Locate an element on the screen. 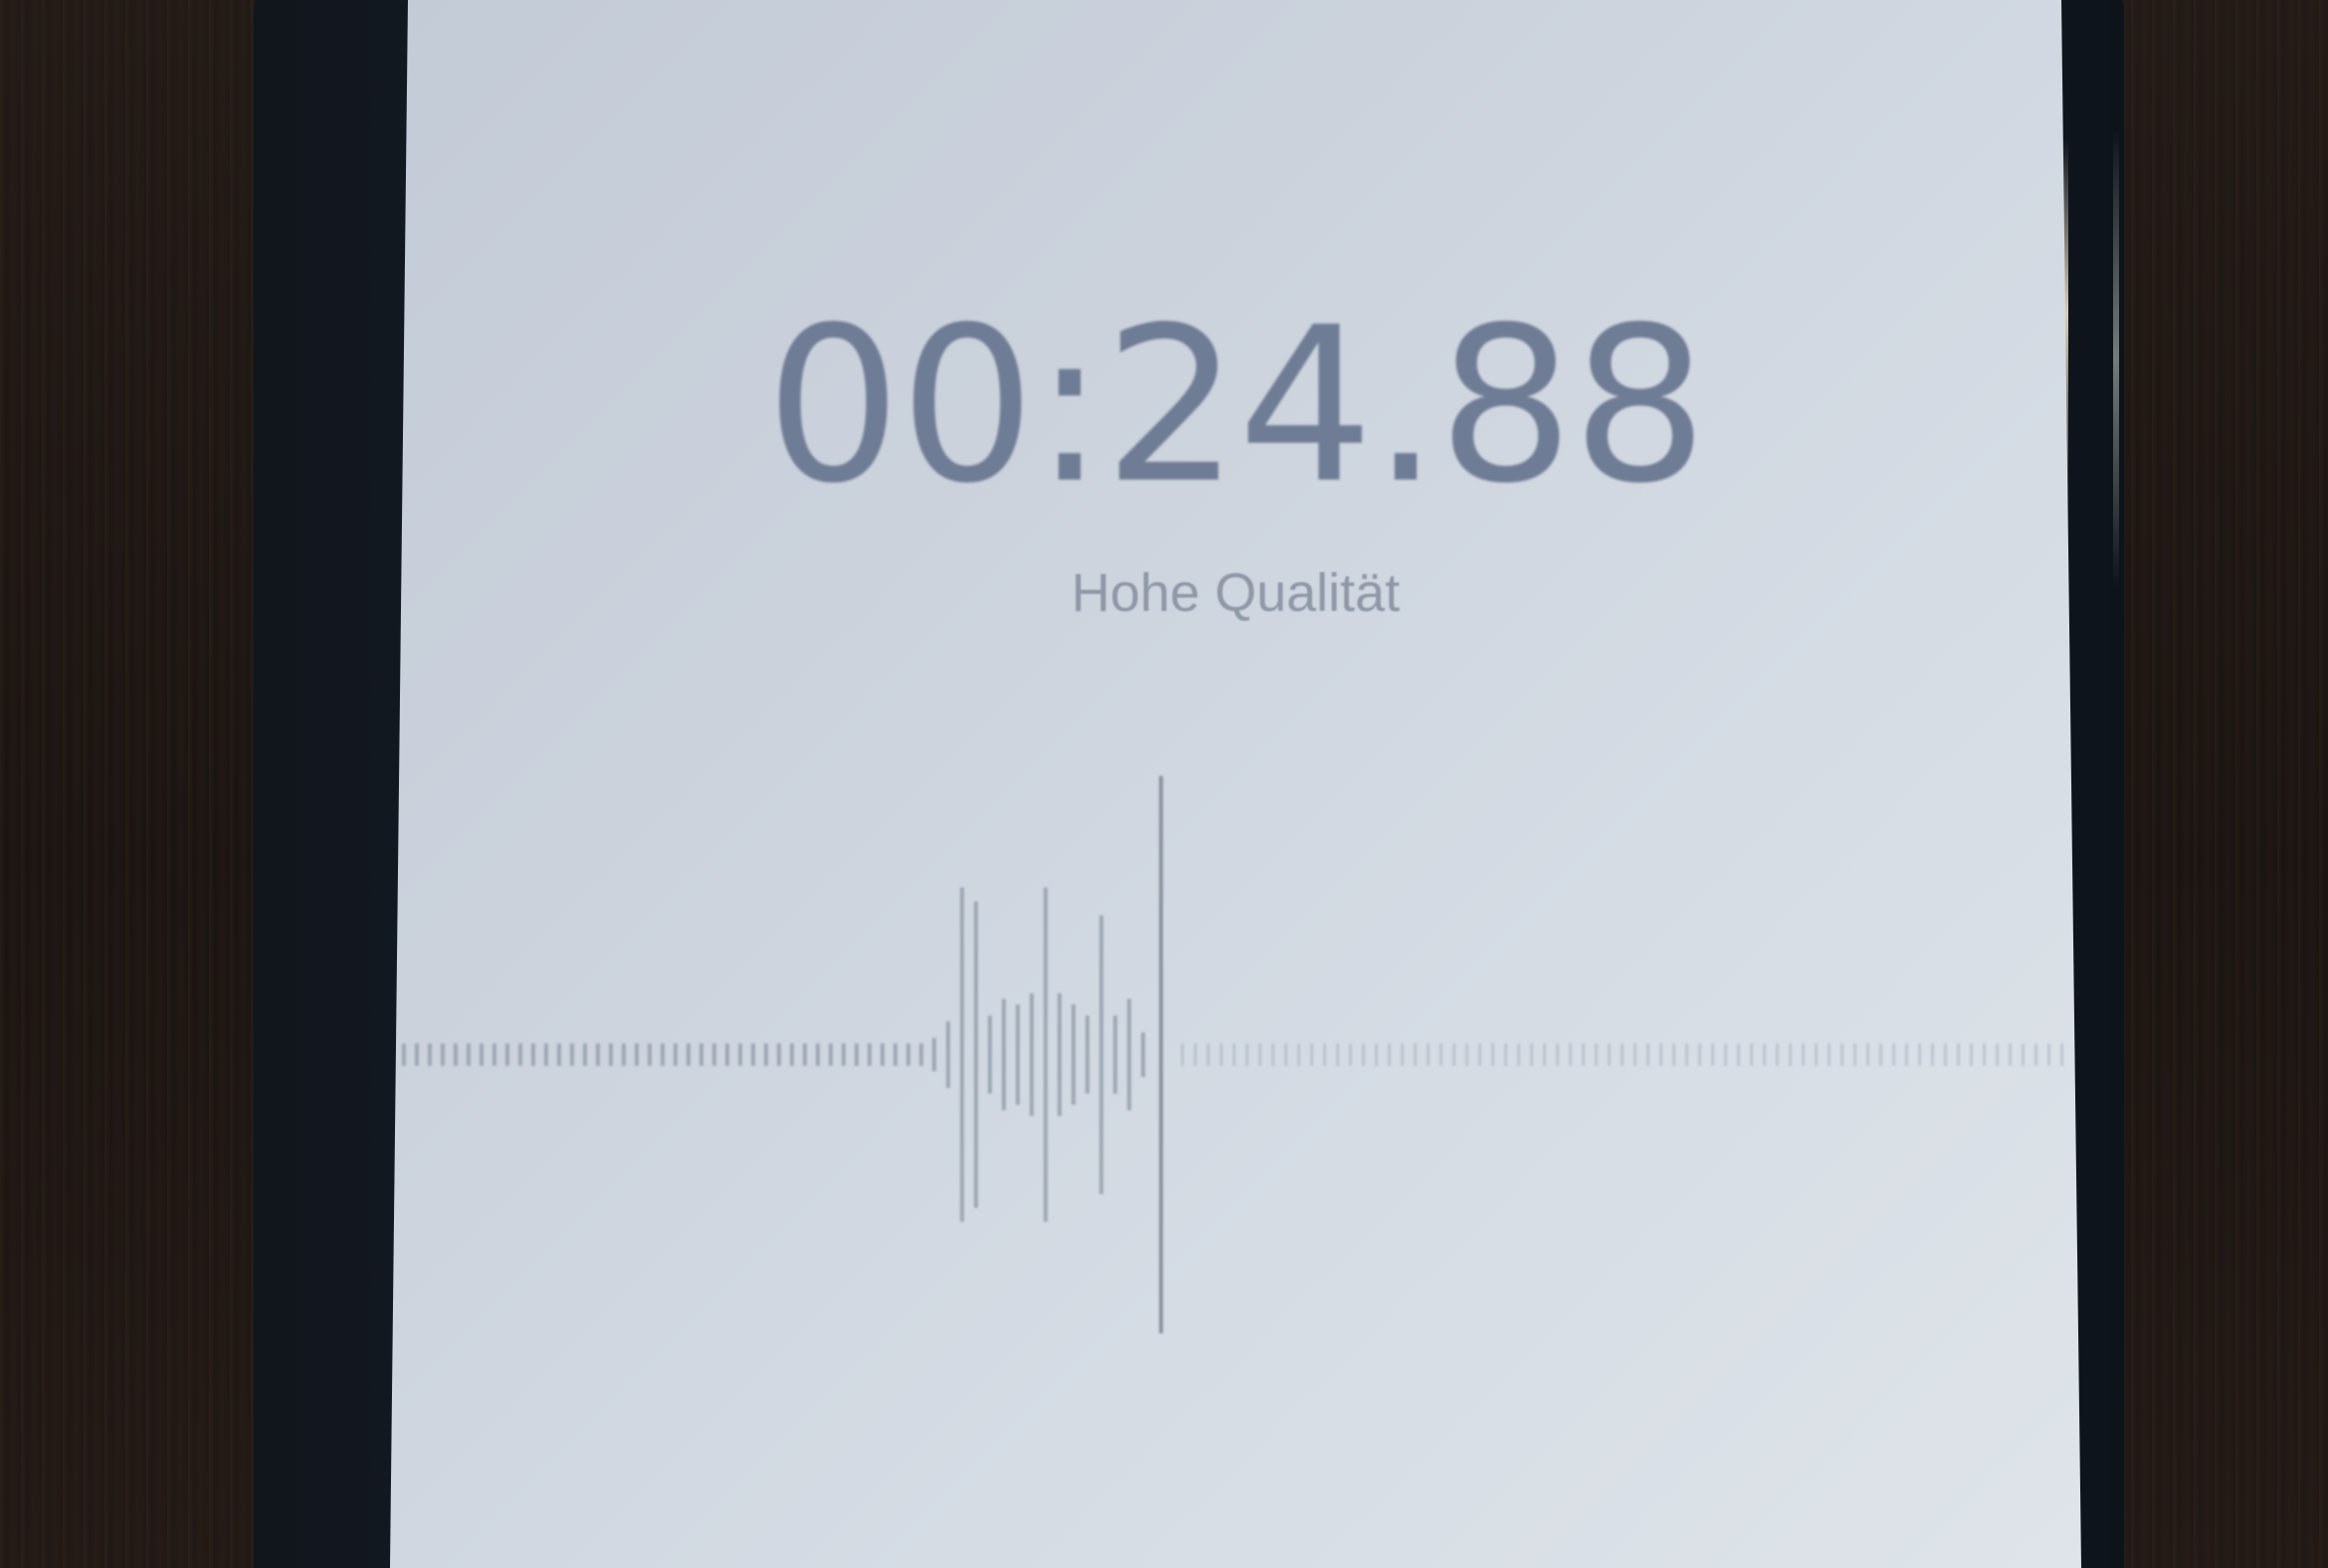  recording-timer: 00:24.88 is located at coordinates (1236, 405).